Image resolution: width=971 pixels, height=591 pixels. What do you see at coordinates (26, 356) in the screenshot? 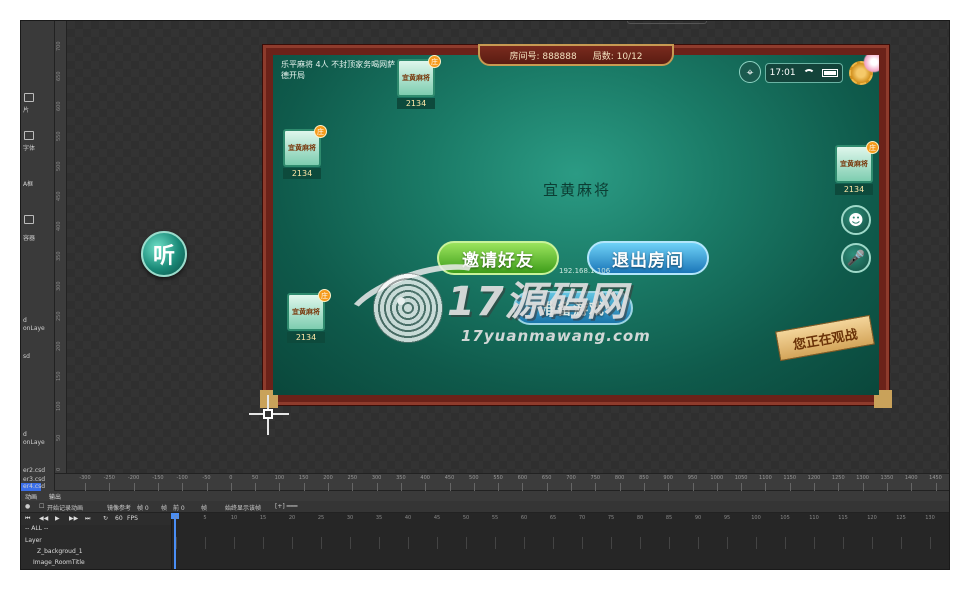
I see `file-item: sd` at bounding box center [26, 356].